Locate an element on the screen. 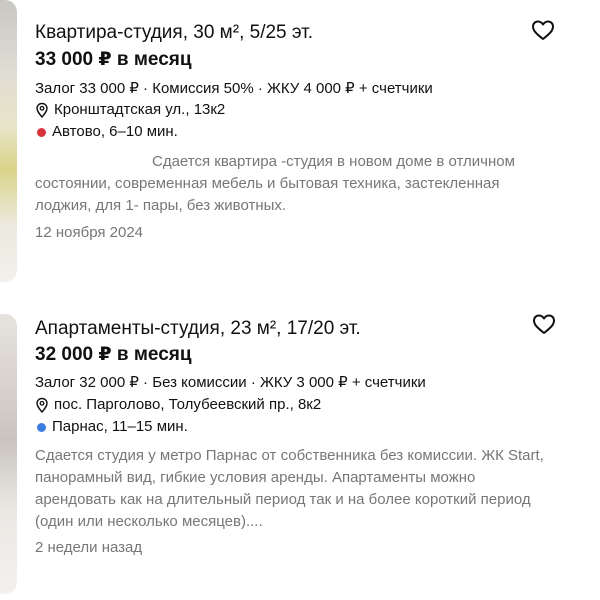 Image resolution: width=600 pixels, height=600 pixels. listing-title: Квартира-студия, 30 м², 5/25 эт. is located at coordinates (174, 33).